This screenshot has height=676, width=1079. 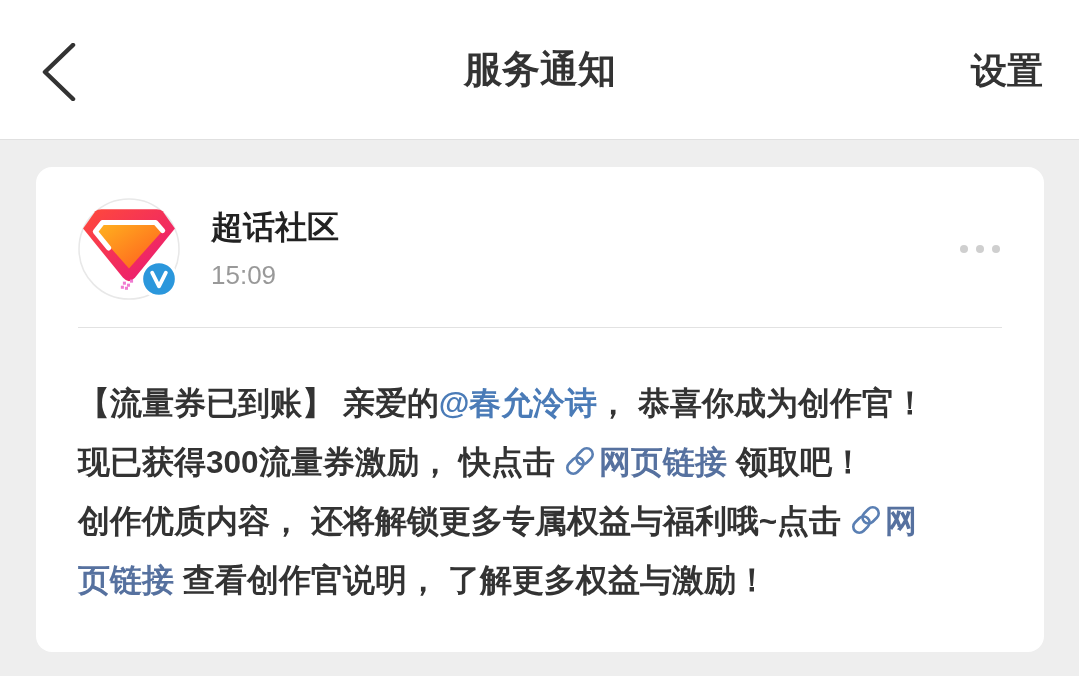 What do you see at coordinates (641, 462) in the screenshot?
I see `web-link: 网页链接` at bounding box center [641, 462].